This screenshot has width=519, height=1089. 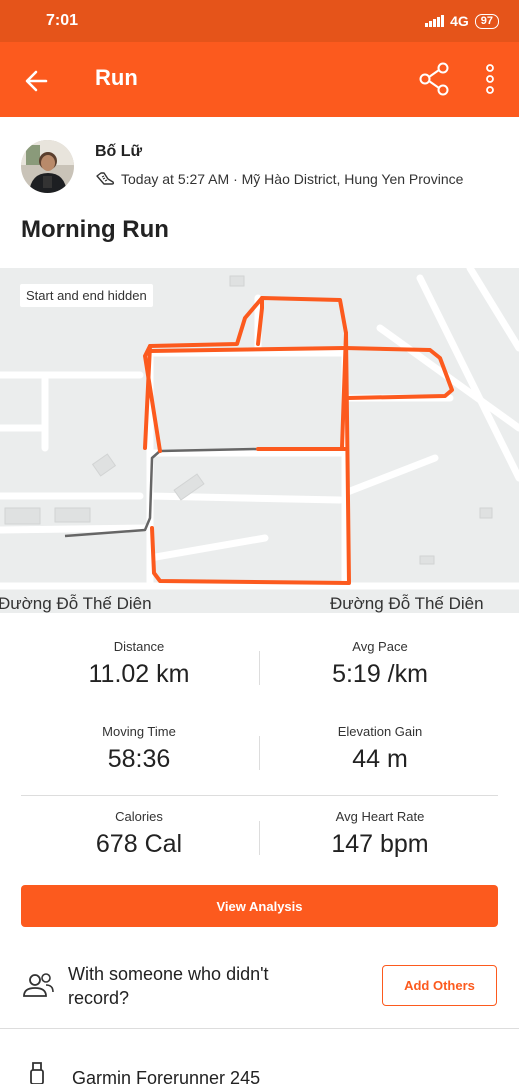 I want to click on stat-avg-heart-rate: Avg Heart Rate 147 bpm, so click(x=380, y=834).